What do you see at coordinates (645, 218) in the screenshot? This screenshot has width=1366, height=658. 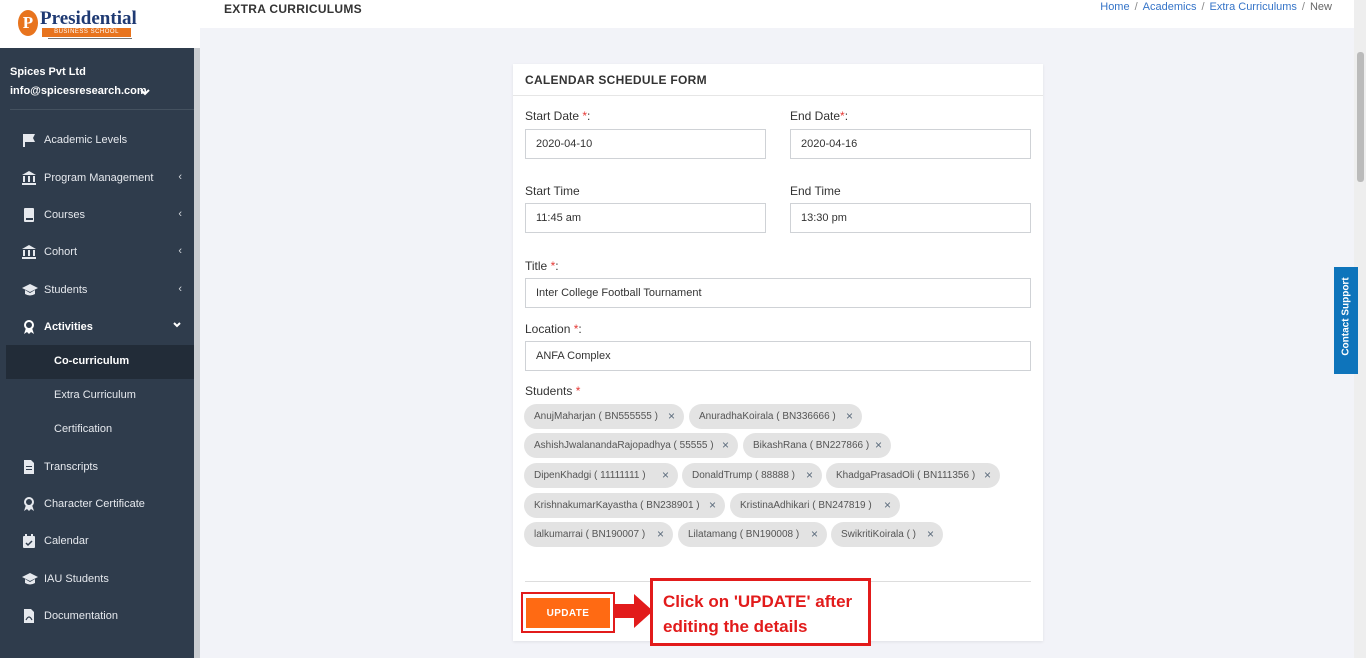 I see `start-time-field` at bounding box center [645, 218].